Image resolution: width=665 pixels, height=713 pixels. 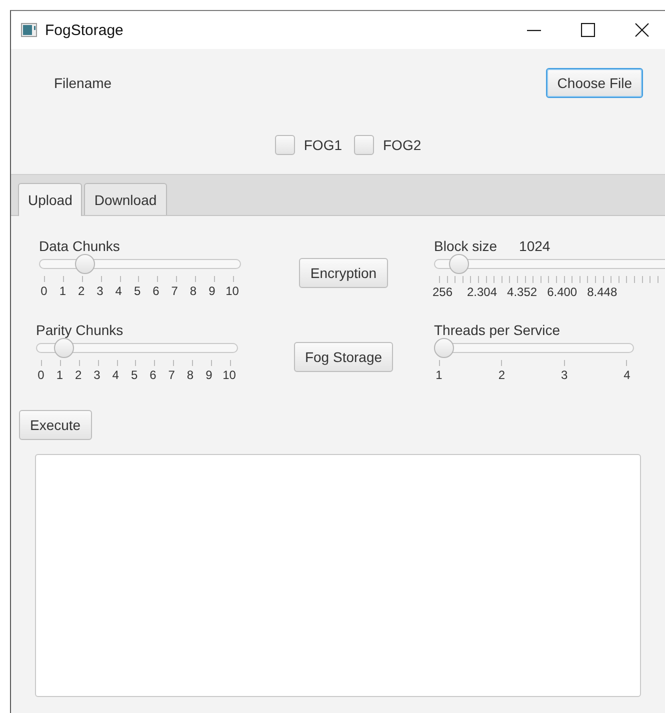 What do you see at coordinates (84, 30) in the screenshot?
I see `window-title: FogStorage` at bounding box center [84, 30].